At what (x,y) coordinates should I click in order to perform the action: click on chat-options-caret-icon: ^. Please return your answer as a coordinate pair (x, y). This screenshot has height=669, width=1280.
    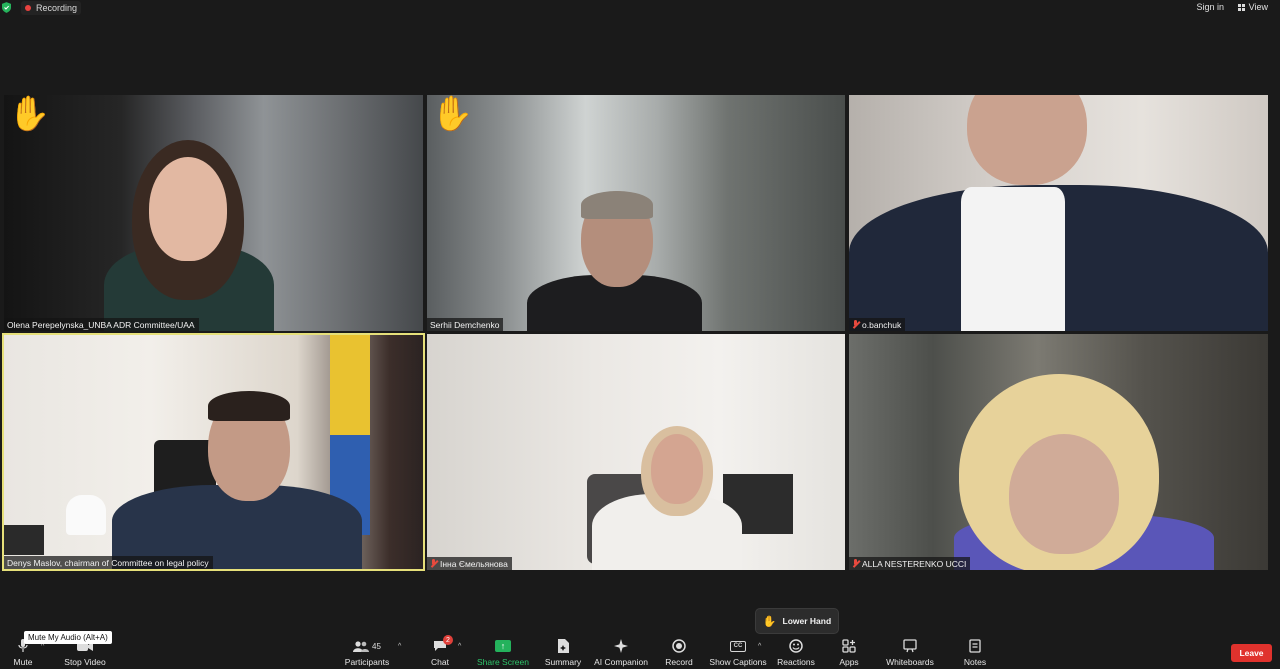
    Looking at the image, I should click on (459, 646).